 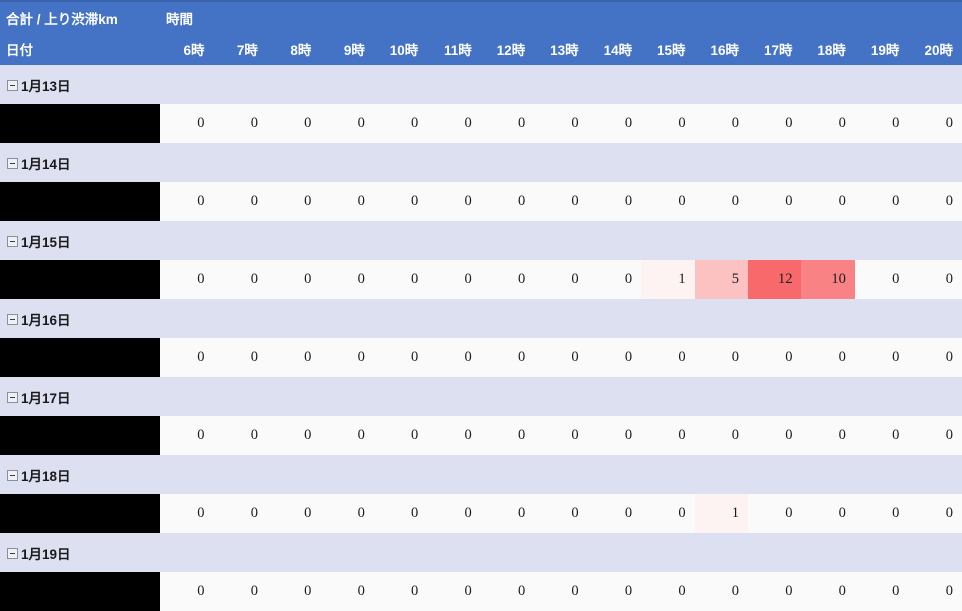 I want to click on column-header-hour: 7時, so click(x=240, y=49).